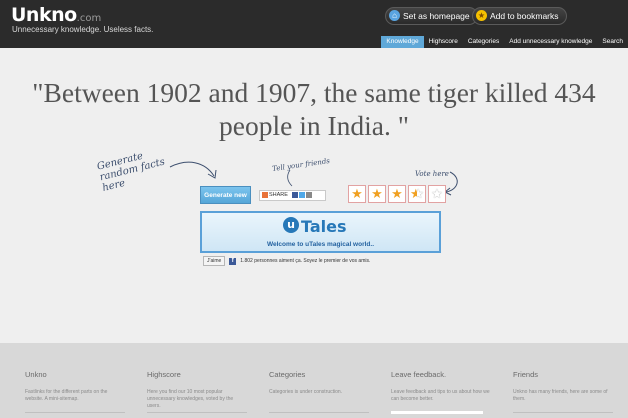 The image size is (628, 418). Describe the element at coordinates (214, 261) in the screenshot. I see `facebook-like-button: J'aime` at that location.